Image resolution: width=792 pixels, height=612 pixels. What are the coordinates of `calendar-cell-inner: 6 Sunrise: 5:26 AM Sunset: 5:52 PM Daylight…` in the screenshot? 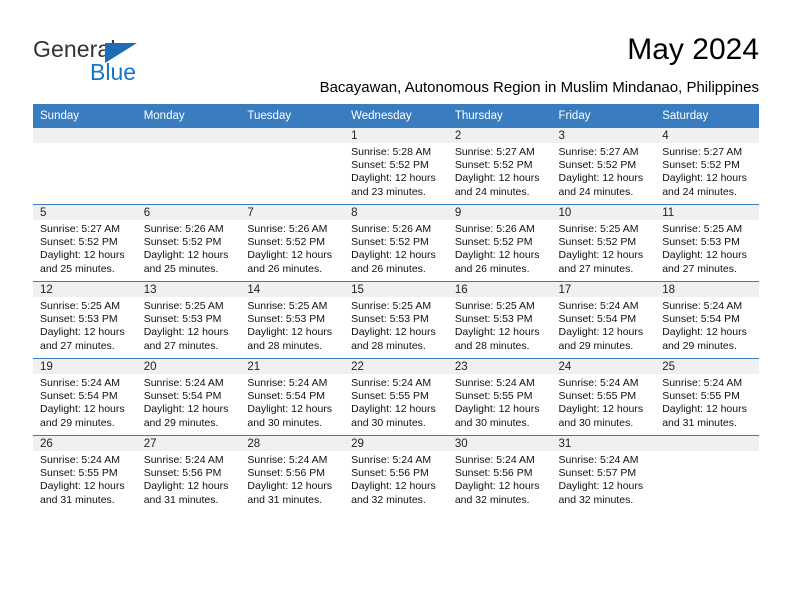 It's located at (188, 243).